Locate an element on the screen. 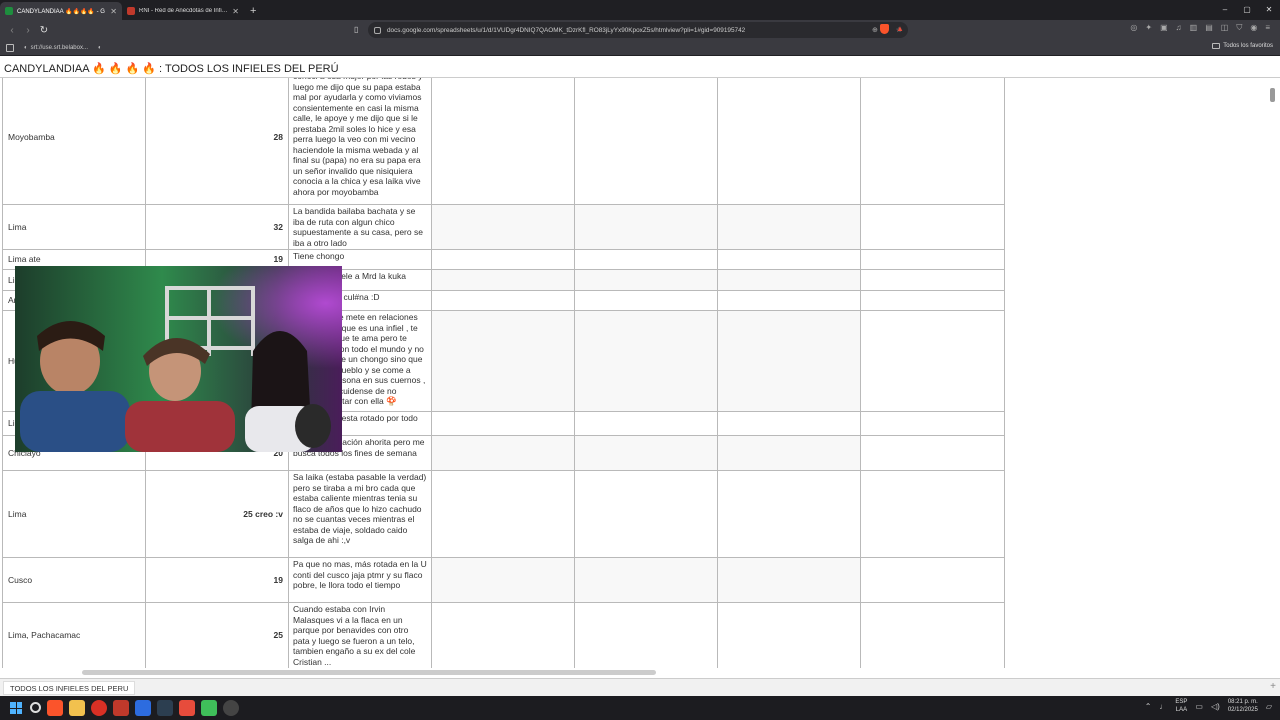  streaming-app-icon is located at coordinates (187, 708).